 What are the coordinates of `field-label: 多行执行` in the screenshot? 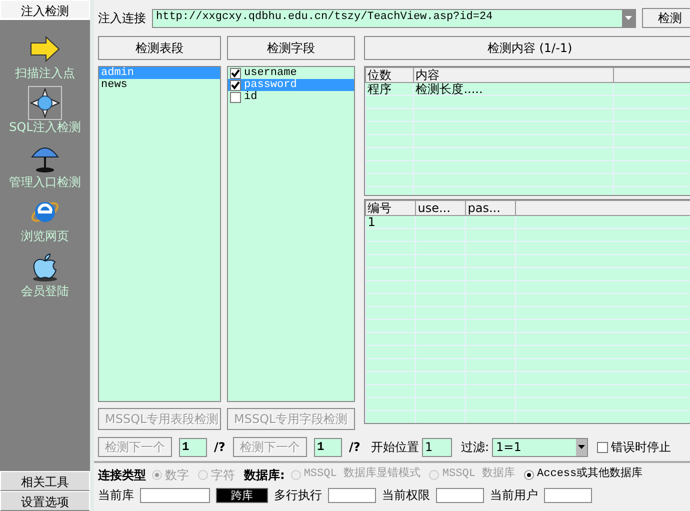 It's located at (298, 495).